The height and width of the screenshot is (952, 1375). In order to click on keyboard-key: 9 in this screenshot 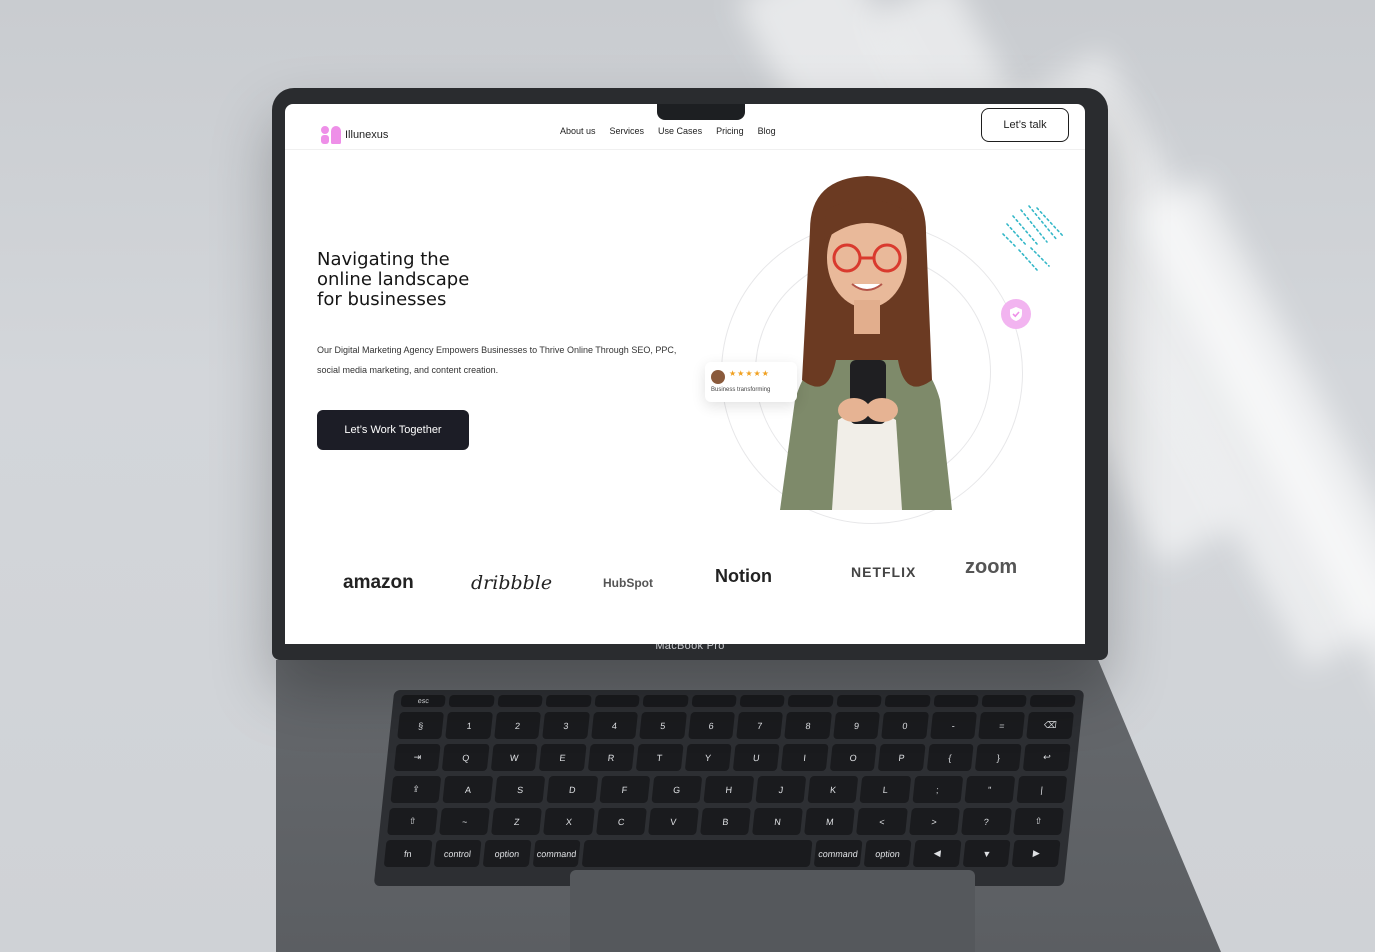, I will do `click(856, 725)`.